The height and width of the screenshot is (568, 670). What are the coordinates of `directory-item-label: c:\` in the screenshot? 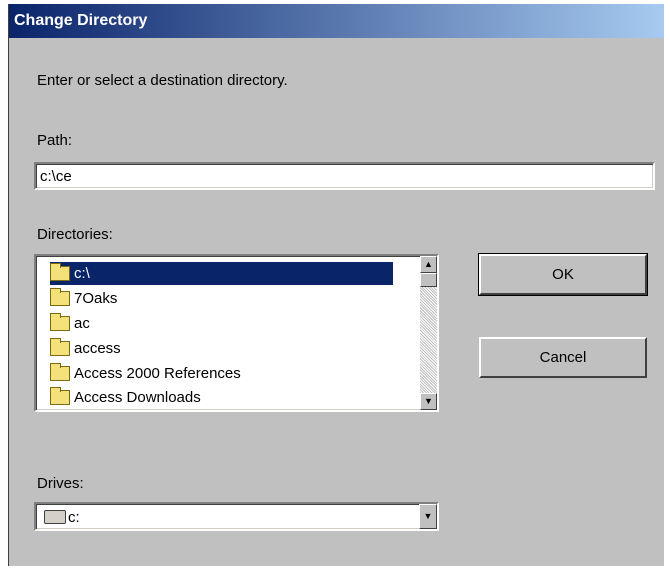 It's located at (82, 273).